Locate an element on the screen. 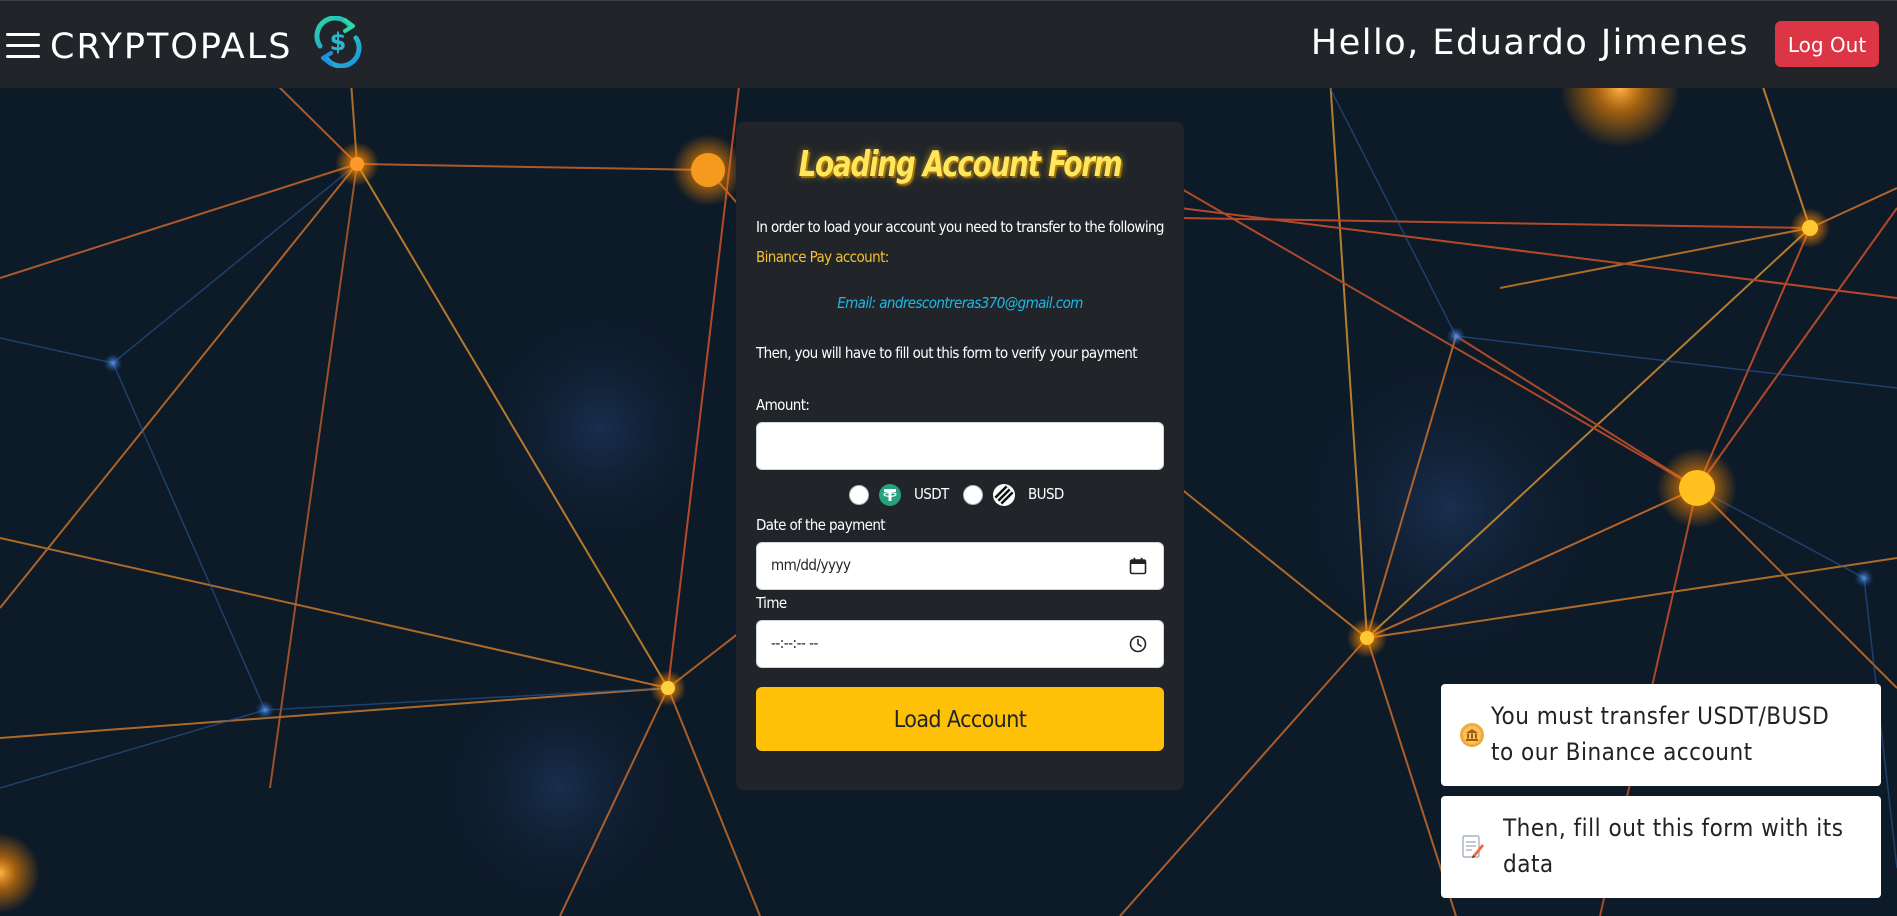 The image size is (1897, 916). usdt-label: USDT is located at coordinates (931, 494).